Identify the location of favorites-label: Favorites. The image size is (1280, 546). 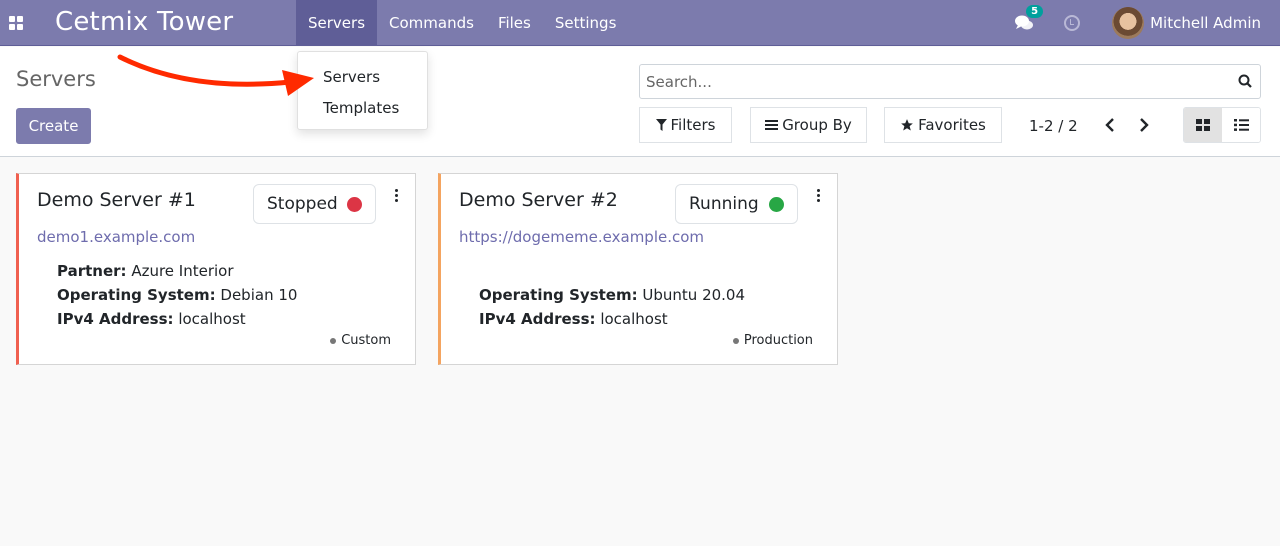
(952, 125).